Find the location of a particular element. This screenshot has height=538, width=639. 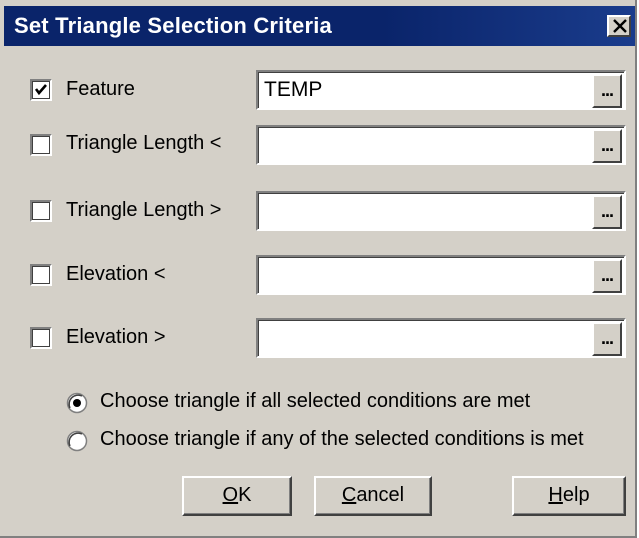

triangle-length-less-checkbox is located at coordinates (41, 145).